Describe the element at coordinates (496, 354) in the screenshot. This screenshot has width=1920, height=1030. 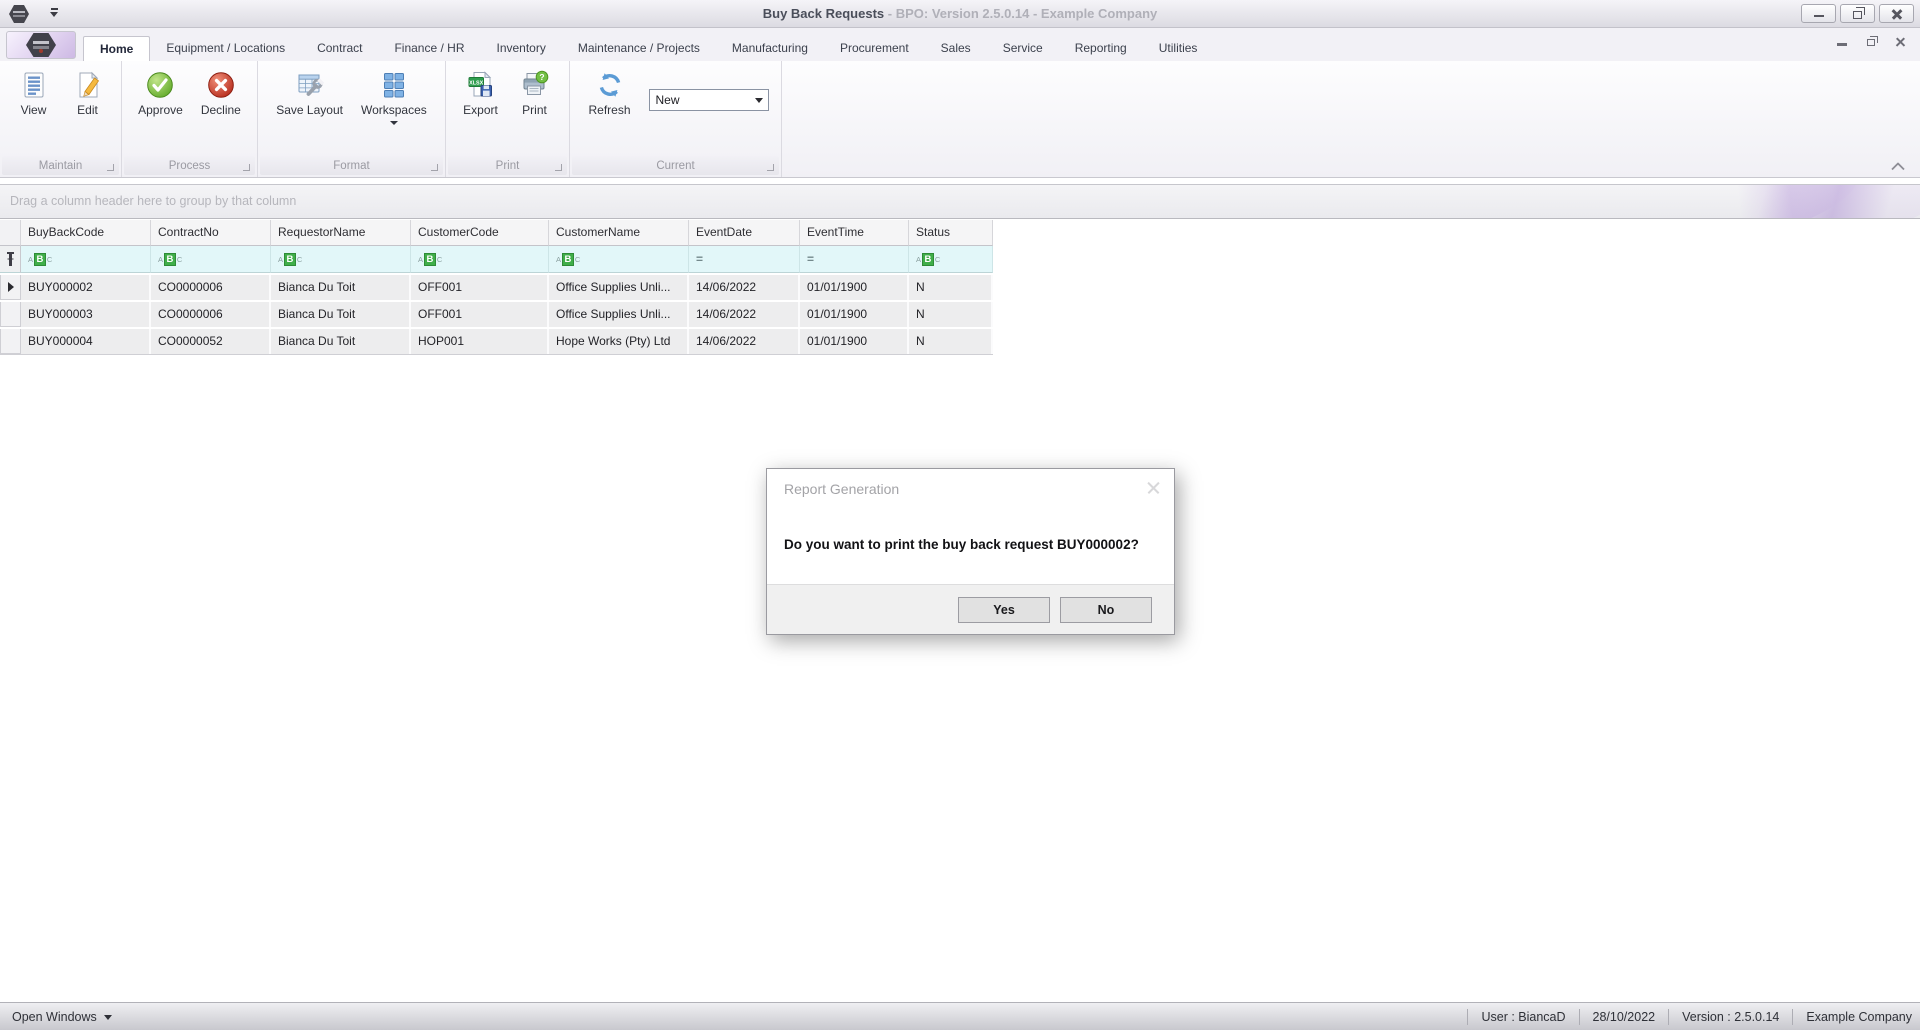
I see `grid-bottom-border` at that location.